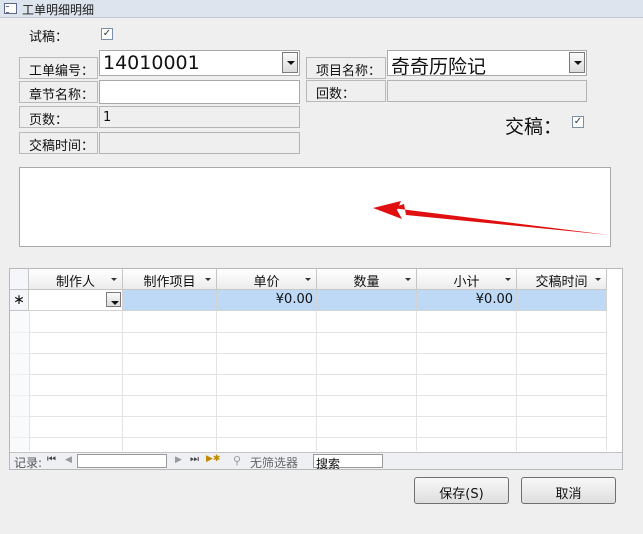 This screenshot has height=534, width=643. Describe the element at coordinates (439, 67) in the screenshot. I see `project-value: 奇奇历险记` at that location.